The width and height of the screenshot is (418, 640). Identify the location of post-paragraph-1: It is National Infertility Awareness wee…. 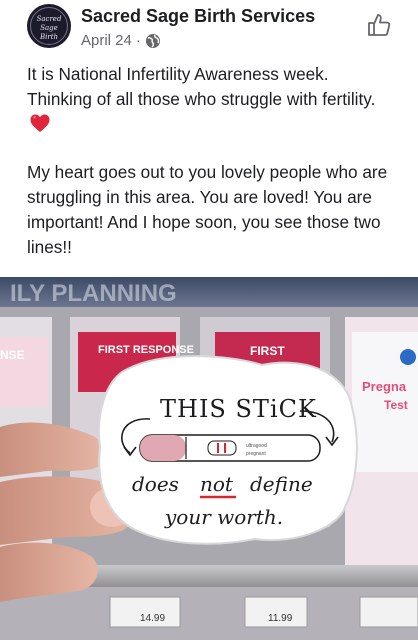
(212, 99).